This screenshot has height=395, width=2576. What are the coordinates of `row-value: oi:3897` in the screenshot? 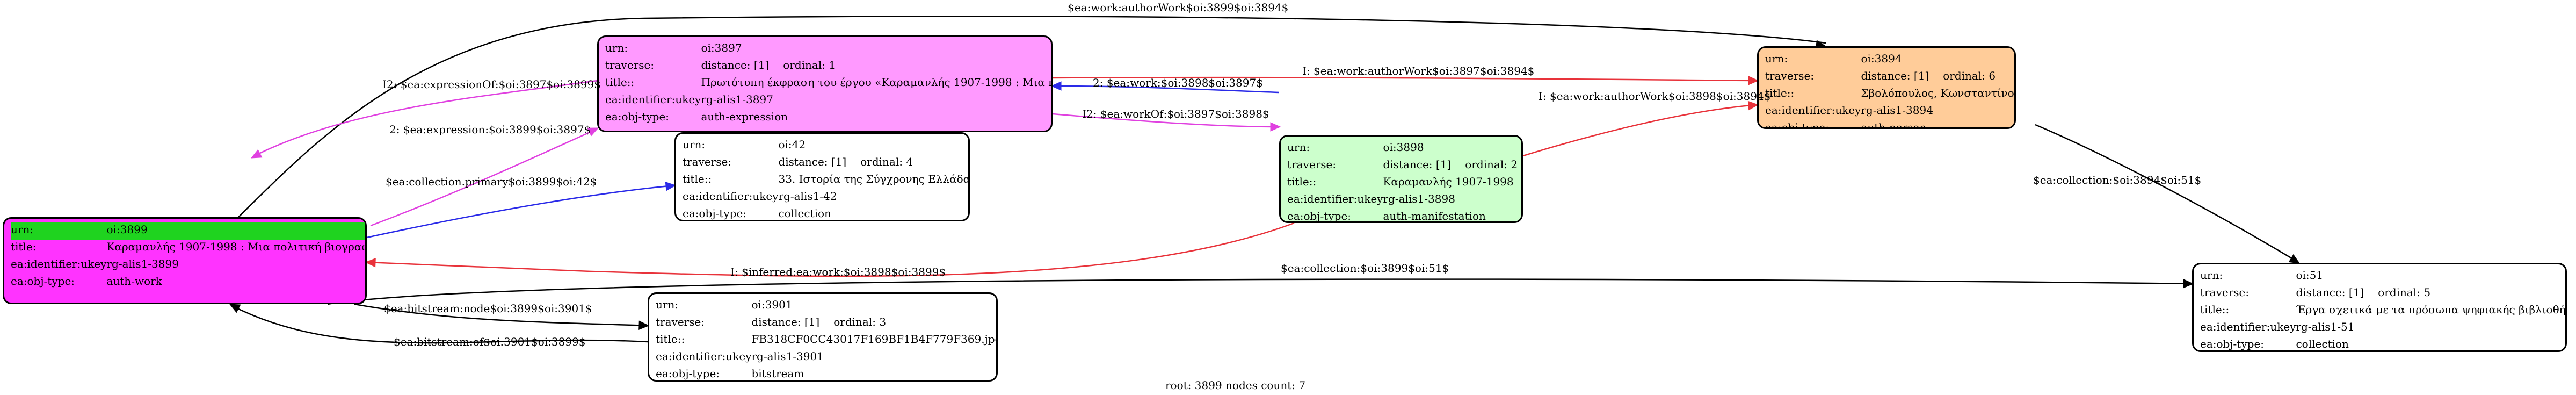 It's located at (721, 47).